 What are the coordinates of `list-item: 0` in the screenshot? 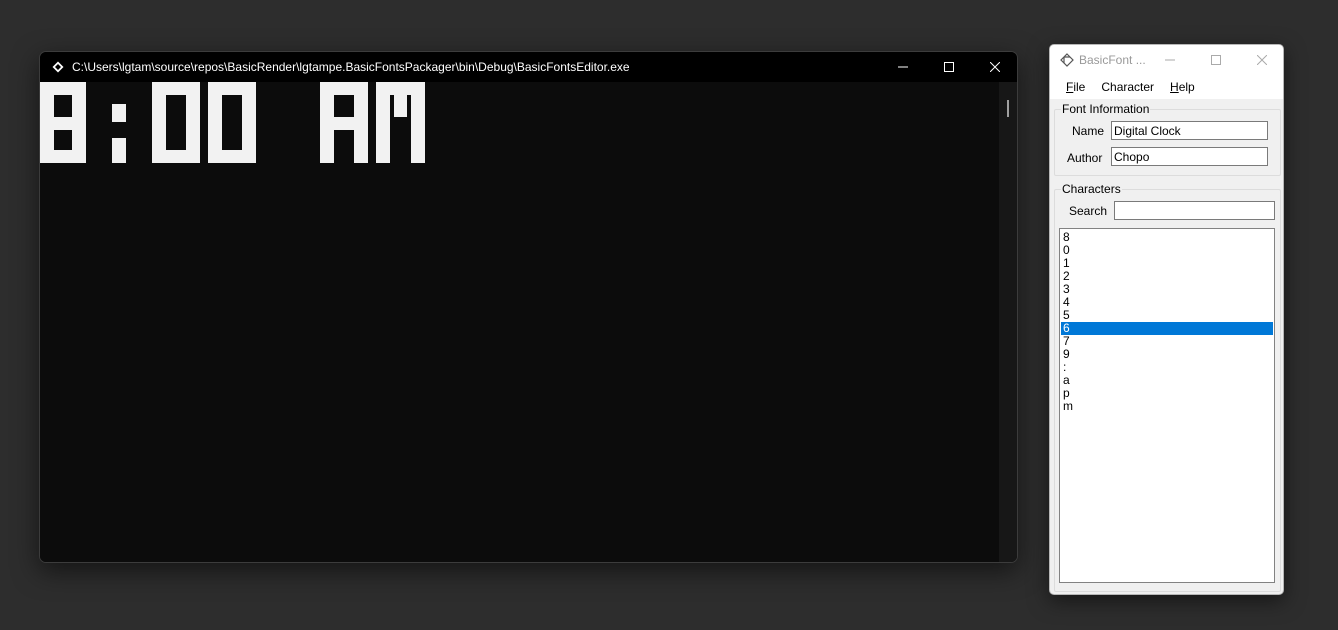 It's located at (1167, 250).